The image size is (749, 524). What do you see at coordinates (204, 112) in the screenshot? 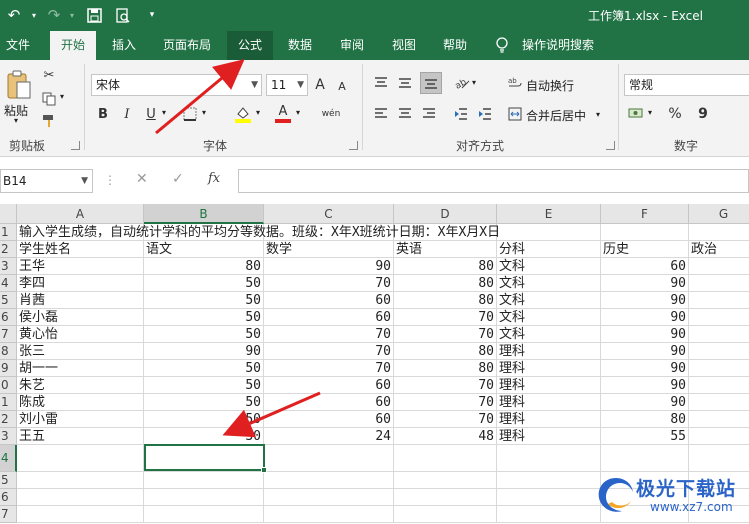
I see `borders-dropdown-icon: ▾` at bounding box center [204, 112].